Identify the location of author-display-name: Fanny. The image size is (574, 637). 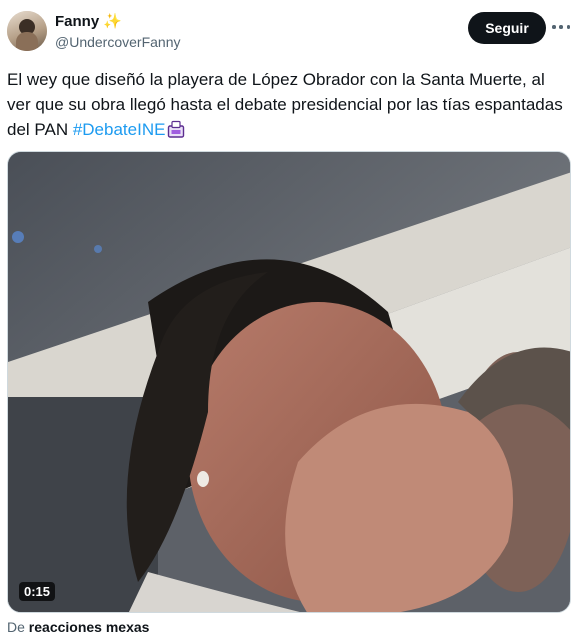
(77, 21).